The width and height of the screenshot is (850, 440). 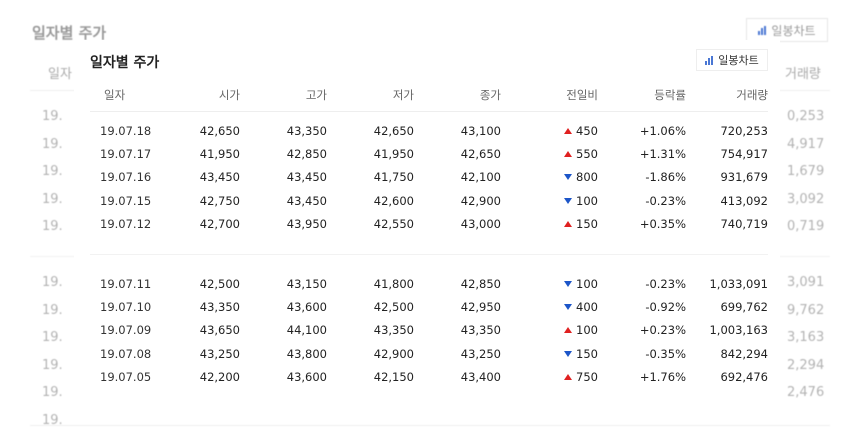 What do you see at coordinates (587, 200) in the screenshot?
I see `change-value: 100` at bounding box center [587, 200].